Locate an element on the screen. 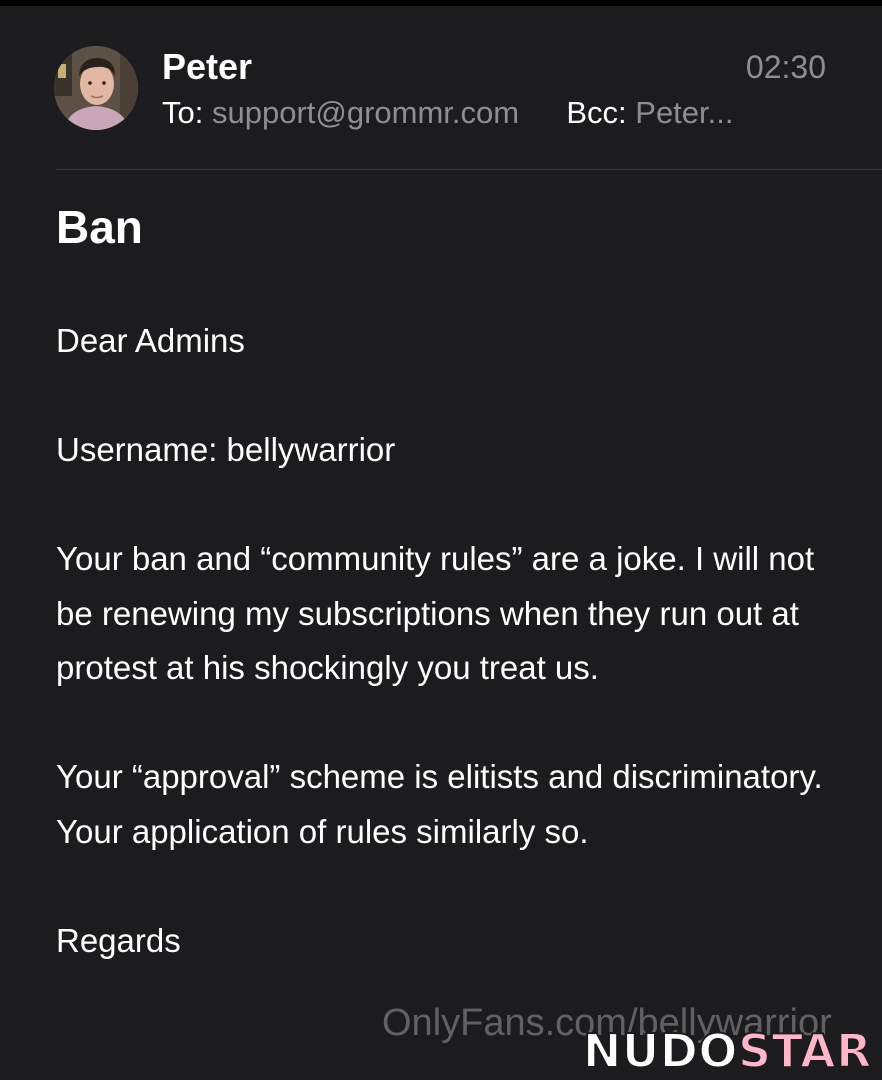 This screenshot has width=882, height=1080. watermark-logo: NUDOSTAR is located at coordinates (727, 1051).